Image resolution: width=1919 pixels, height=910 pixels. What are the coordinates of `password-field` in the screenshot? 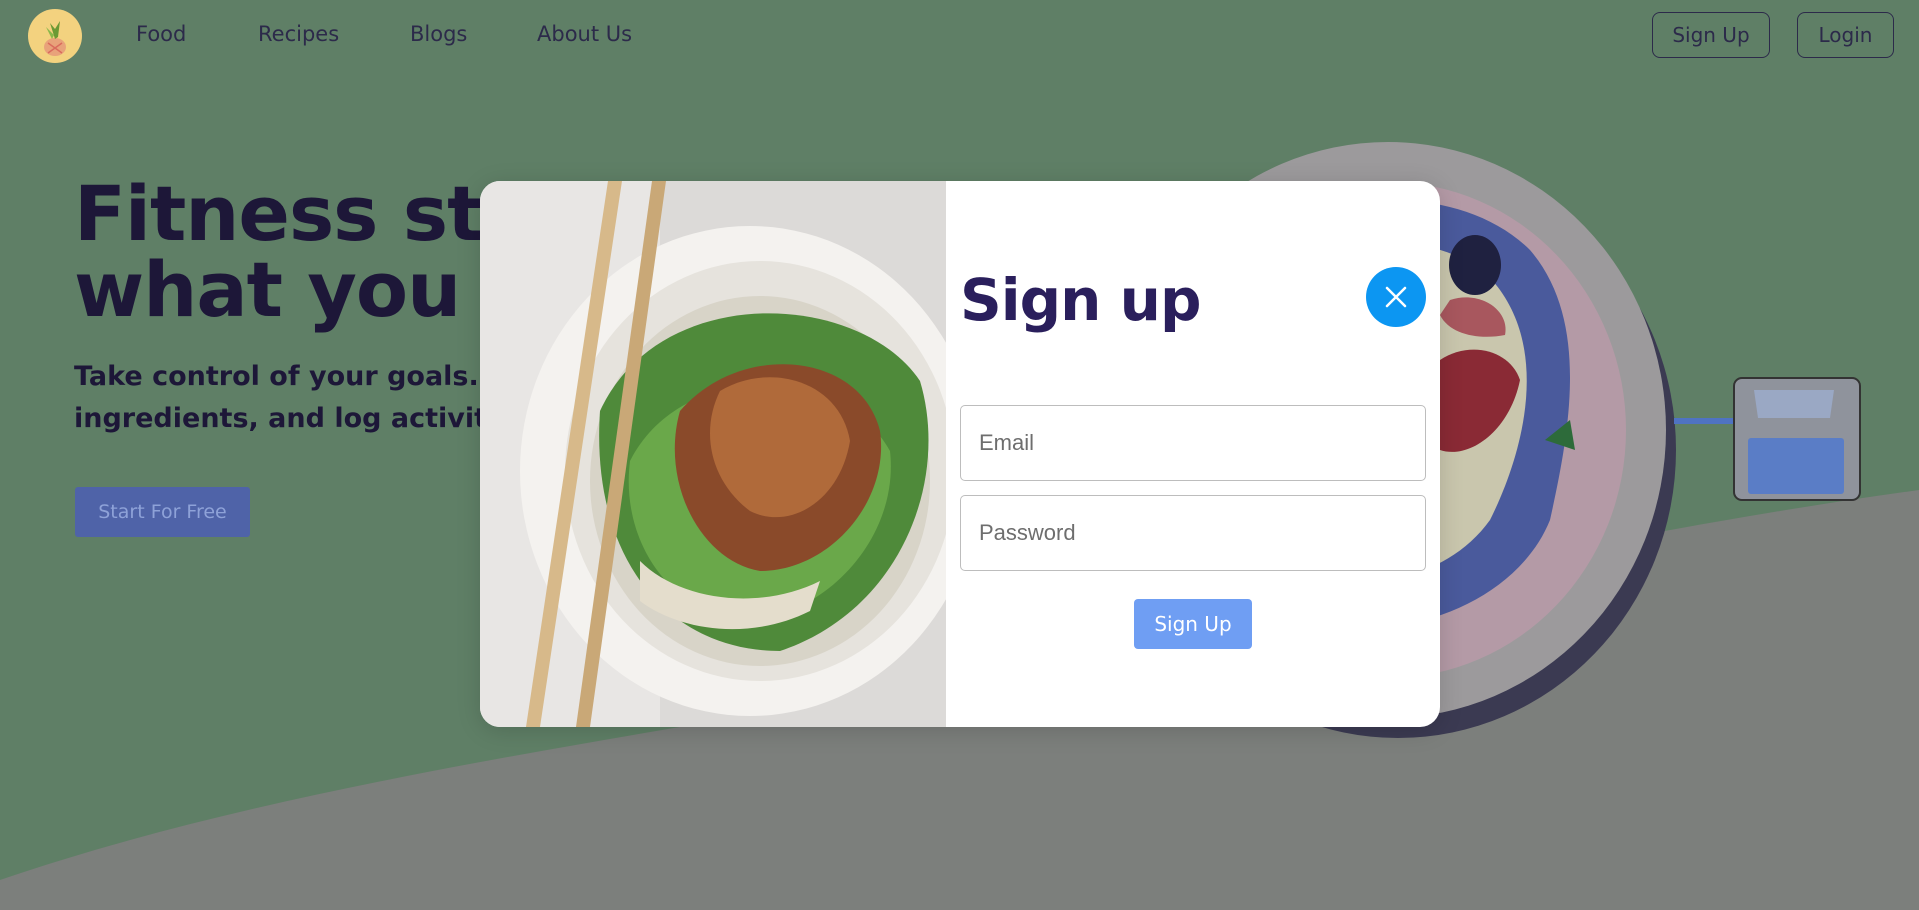 It's located at (1193, 533).